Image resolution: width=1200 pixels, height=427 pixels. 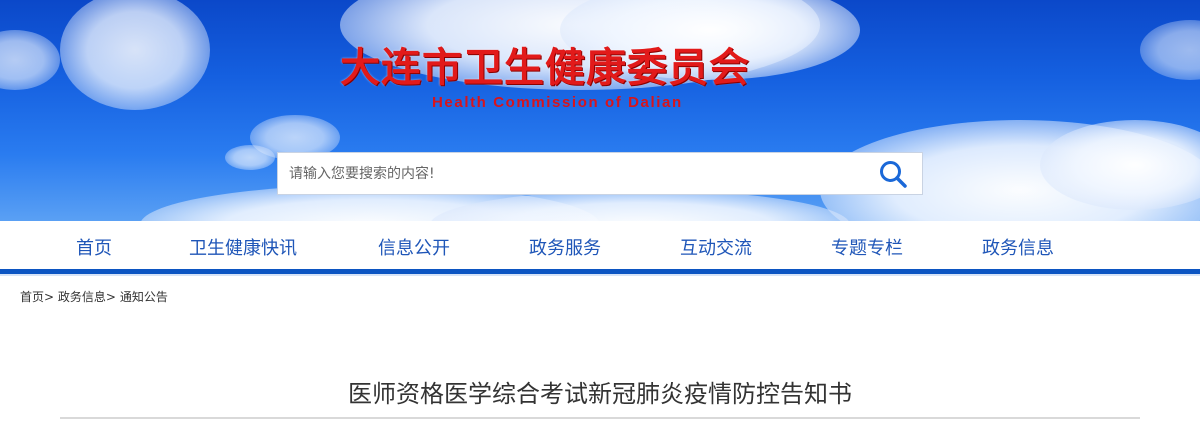 I want to click on nav-item-gov-services: 政务服务, so click(x=565, y=247).